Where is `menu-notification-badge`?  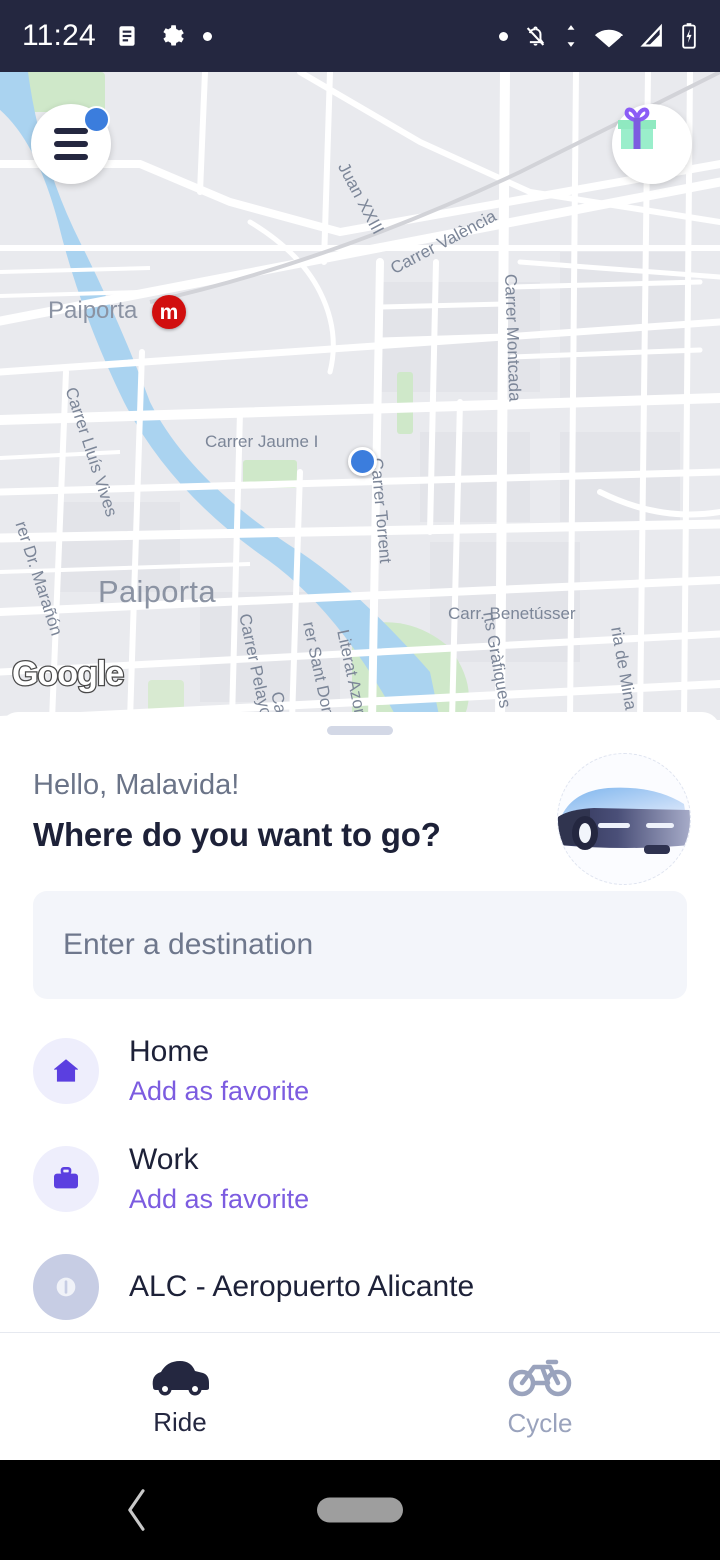
menu-notification-badge is located at coordinates (96, 119).